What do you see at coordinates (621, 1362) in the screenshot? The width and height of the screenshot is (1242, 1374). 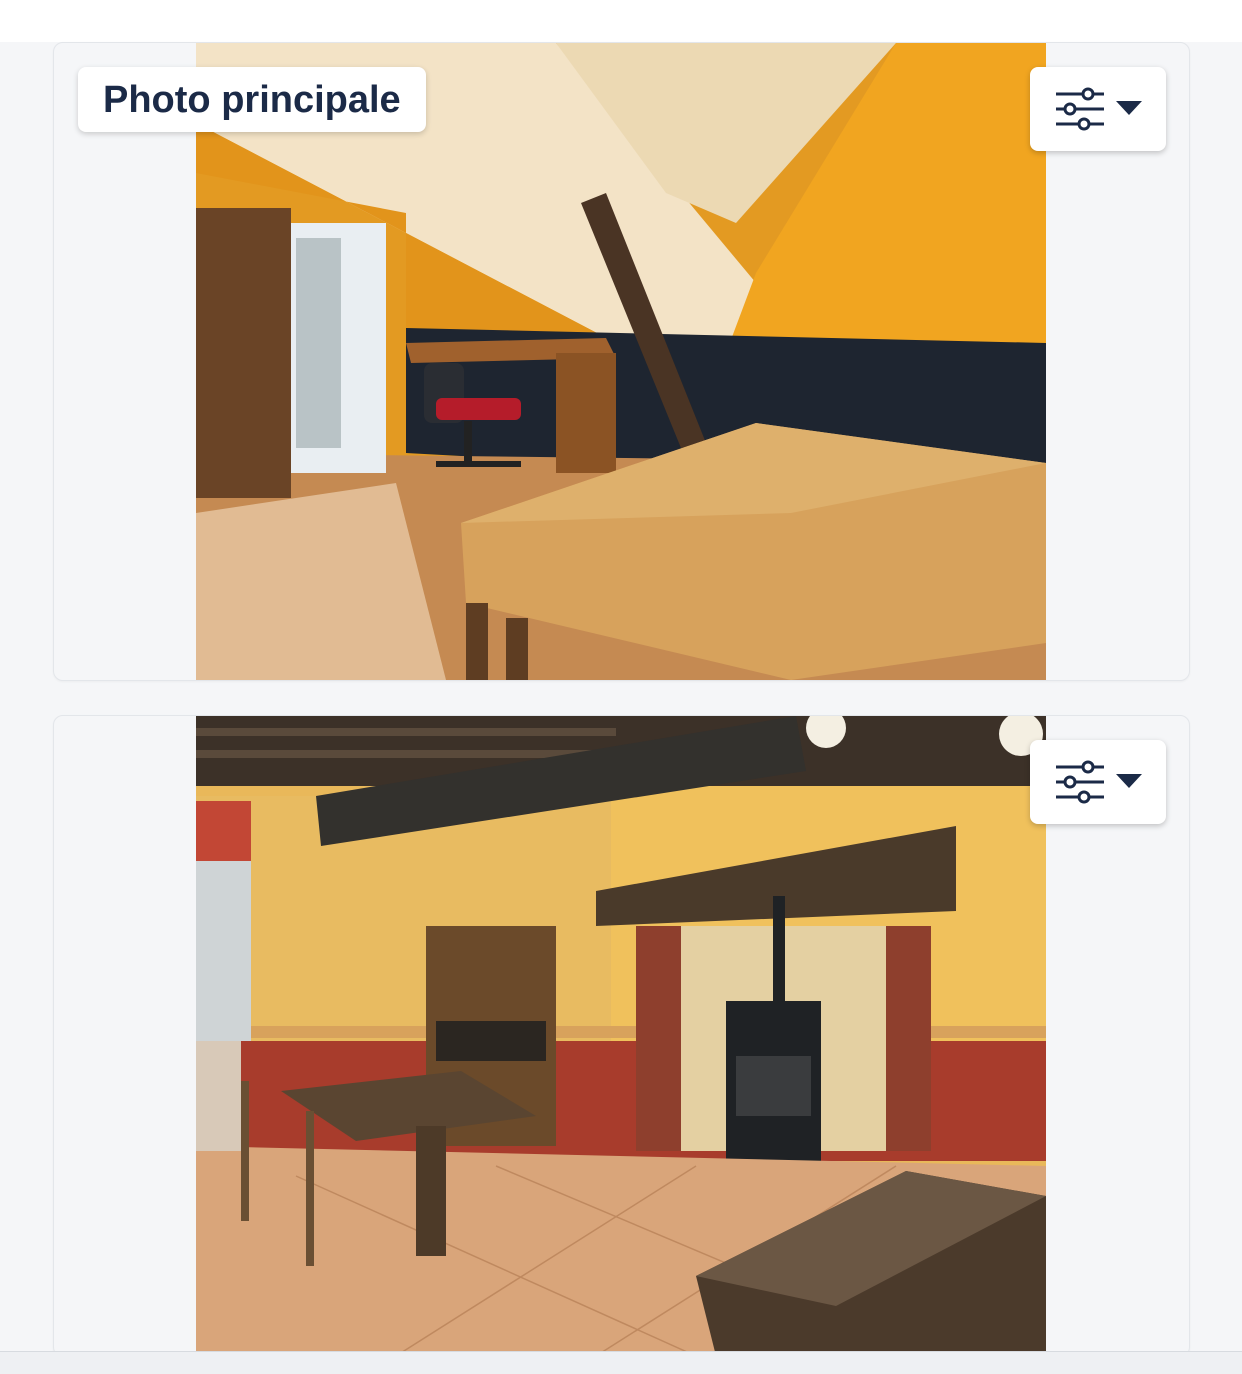 I see `bottom-bar` at bounding box center [621, 1362].